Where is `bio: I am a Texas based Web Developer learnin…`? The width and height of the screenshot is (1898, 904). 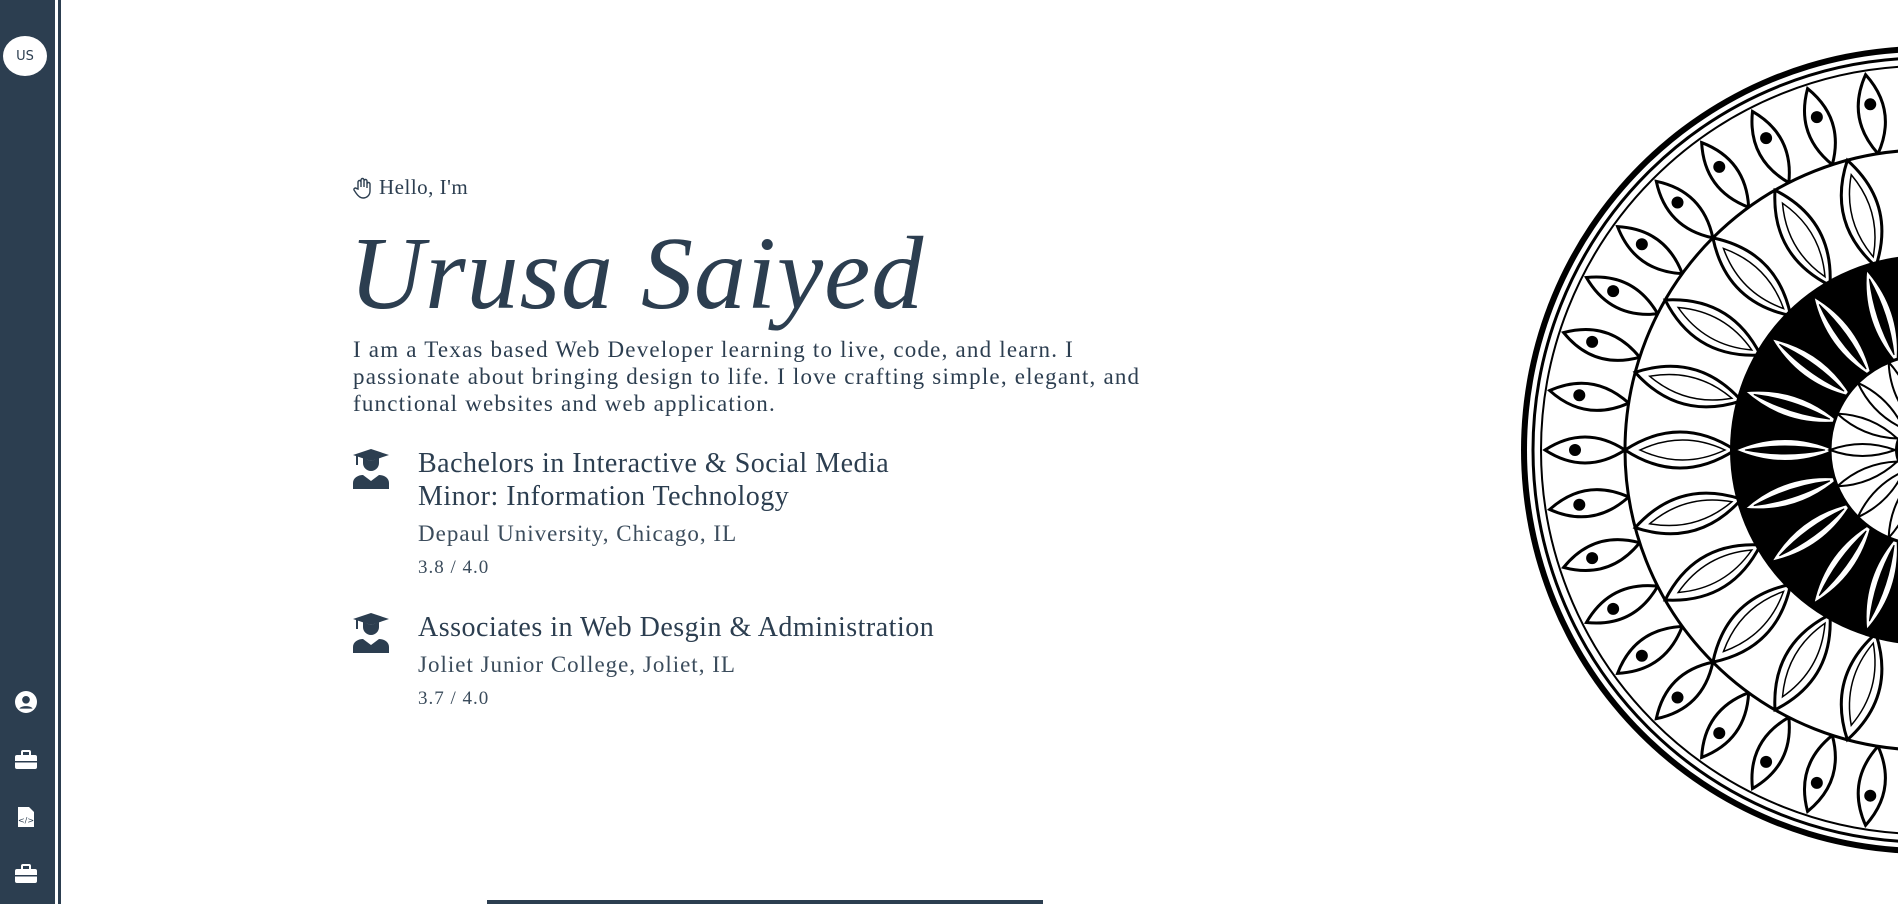
bio: I am a Texas based Web Developer learnin… is located at coordinates (747, 376).